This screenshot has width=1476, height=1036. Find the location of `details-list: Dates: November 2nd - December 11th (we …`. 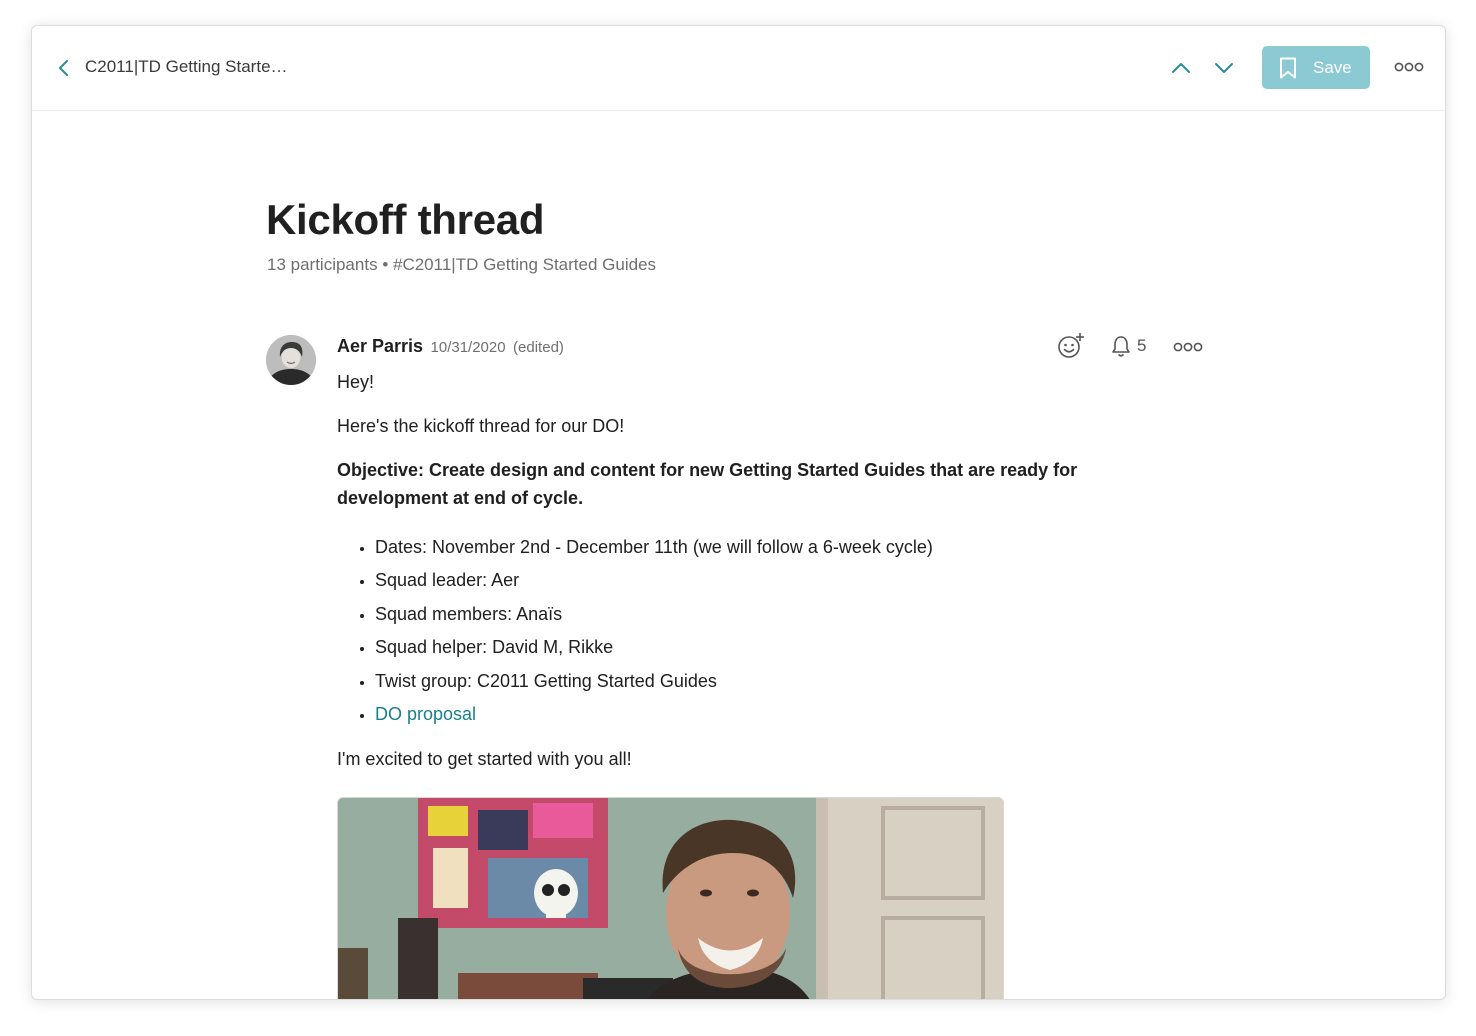

details-list: Dates: November 2nd - December 11th (we … is located at coordinates (757, 631).